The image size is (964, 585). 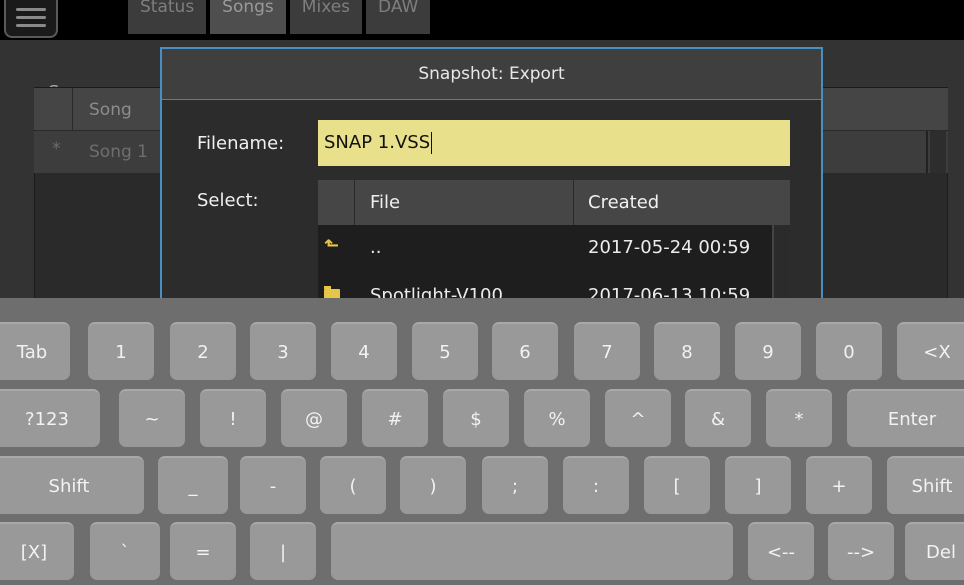 What do you see at coordinates (121, 351) in the screenshot?
I see `key-1: 1` at bounding box center [121, 351].